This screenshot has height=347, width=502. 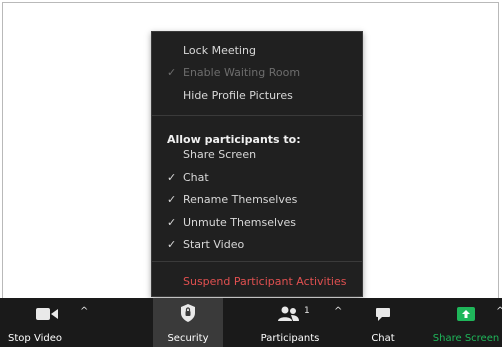 I want to click on participants-label: Participants, so click(x=290, y=338).